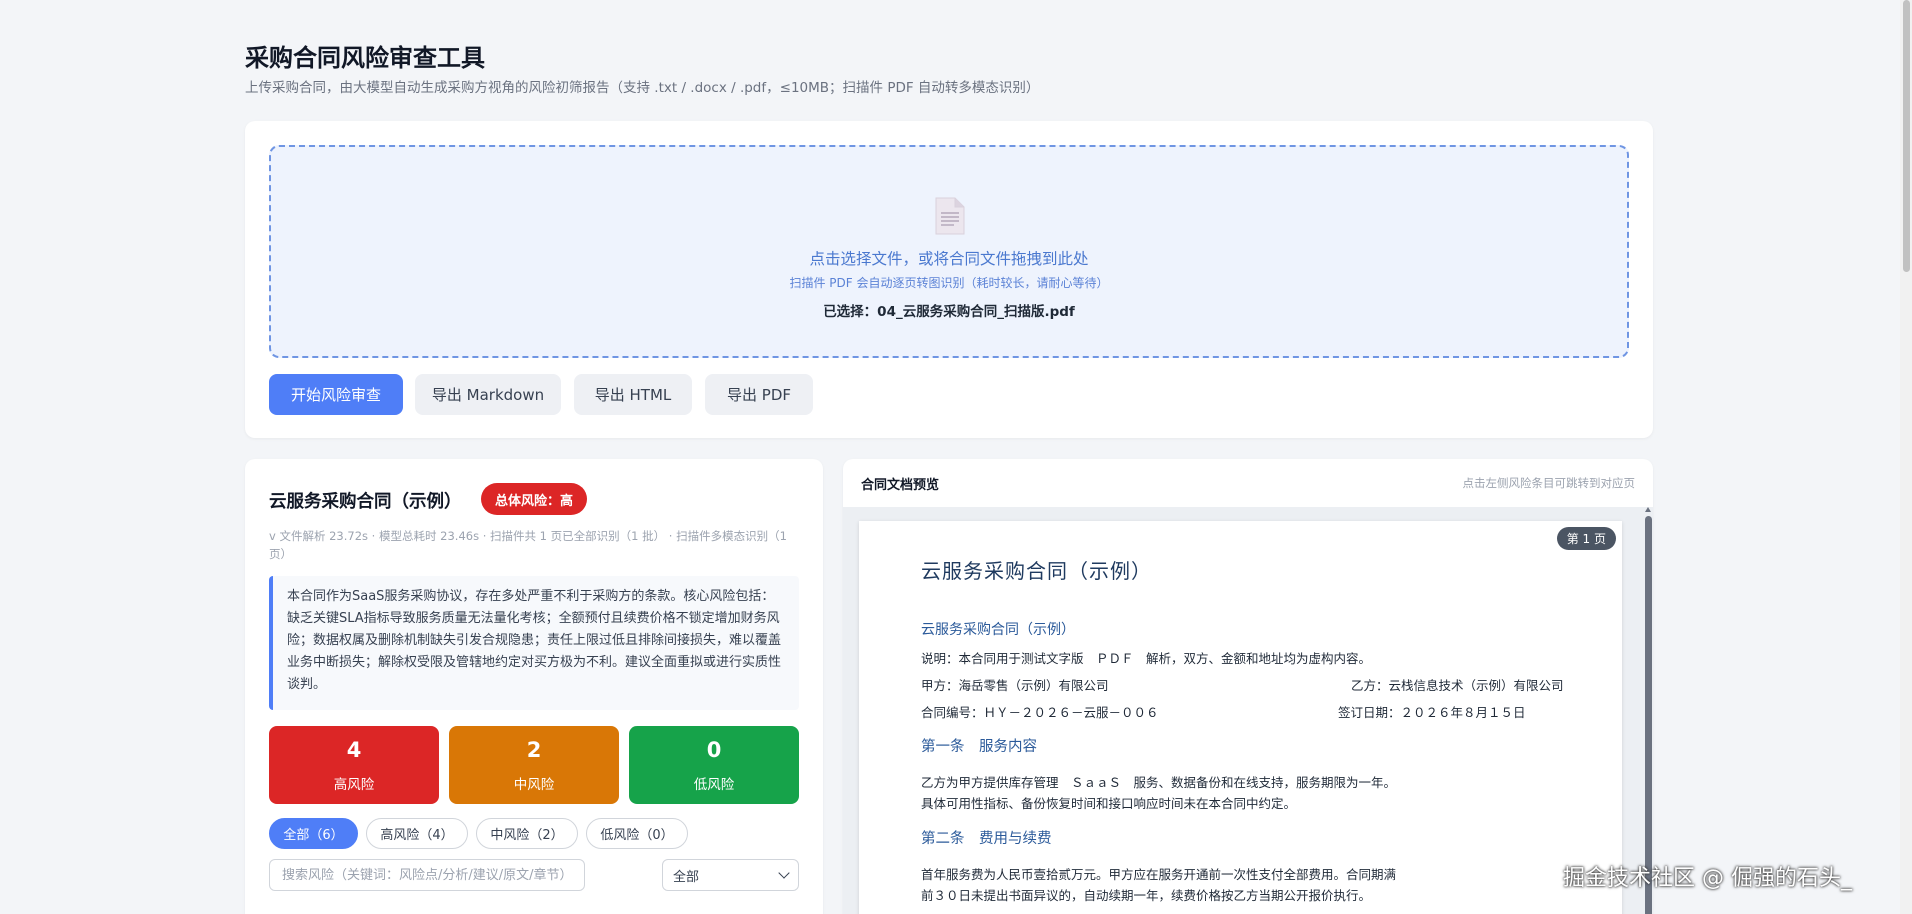  I want to click on low-risk-label: 低风险, so click(714, 785).